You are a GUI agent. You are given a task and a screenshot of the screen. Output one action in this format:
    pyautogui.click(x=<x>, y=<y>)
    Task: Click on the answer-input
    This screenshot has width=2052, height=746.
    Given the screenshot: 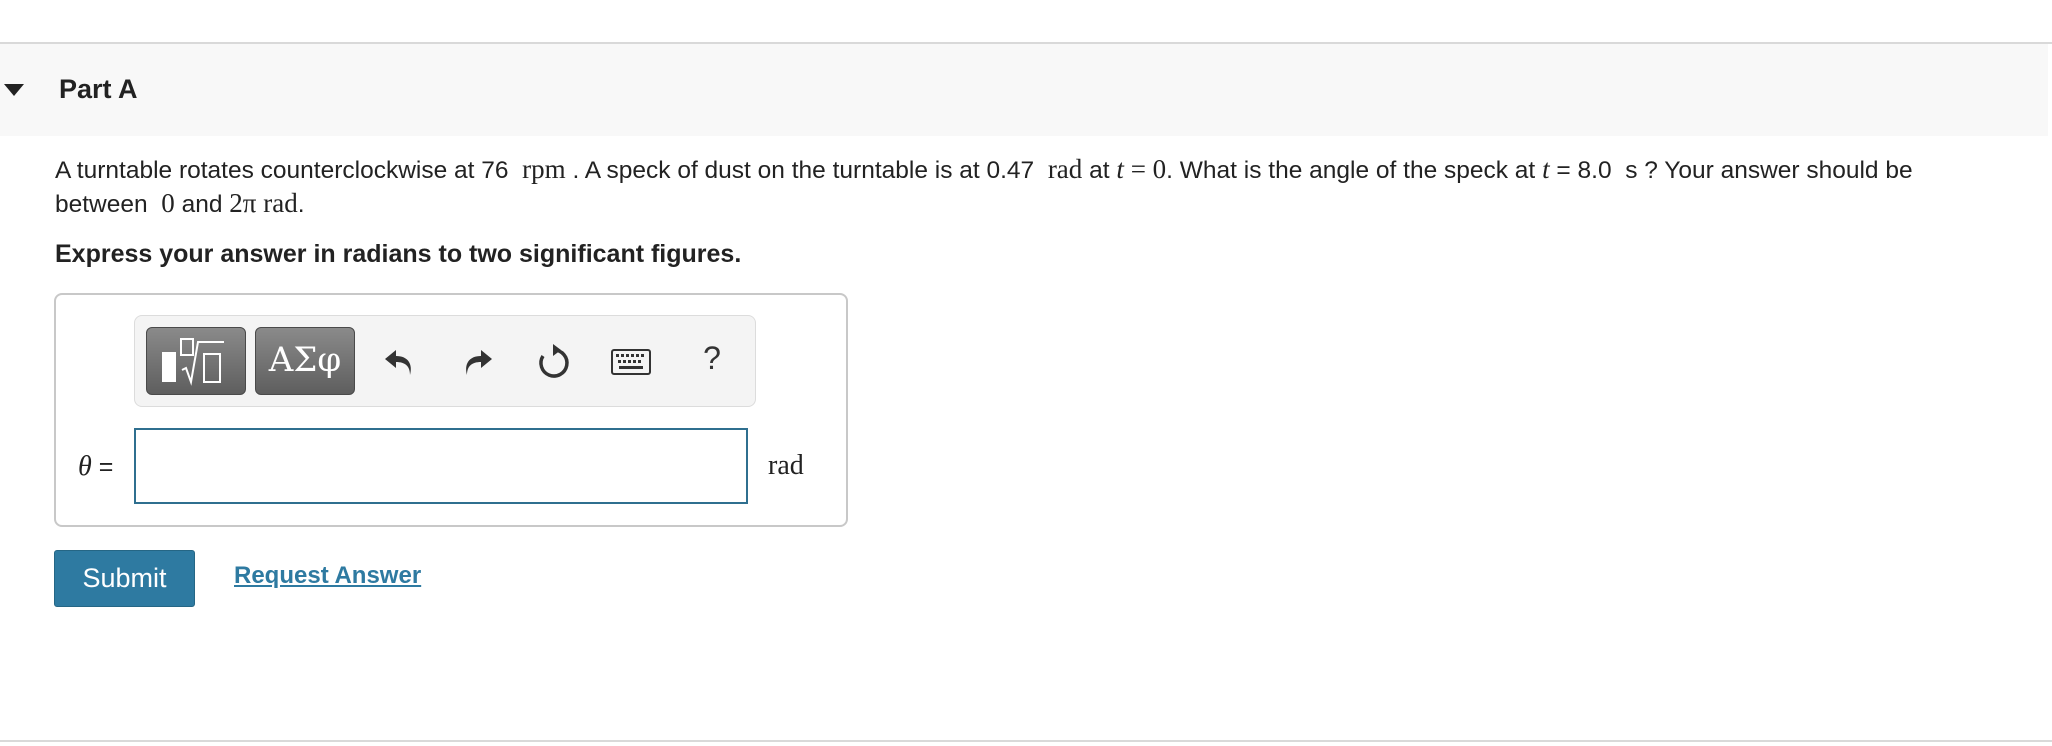 What is the action you would take?
    pyautogui.click(x=441, y=466)
    